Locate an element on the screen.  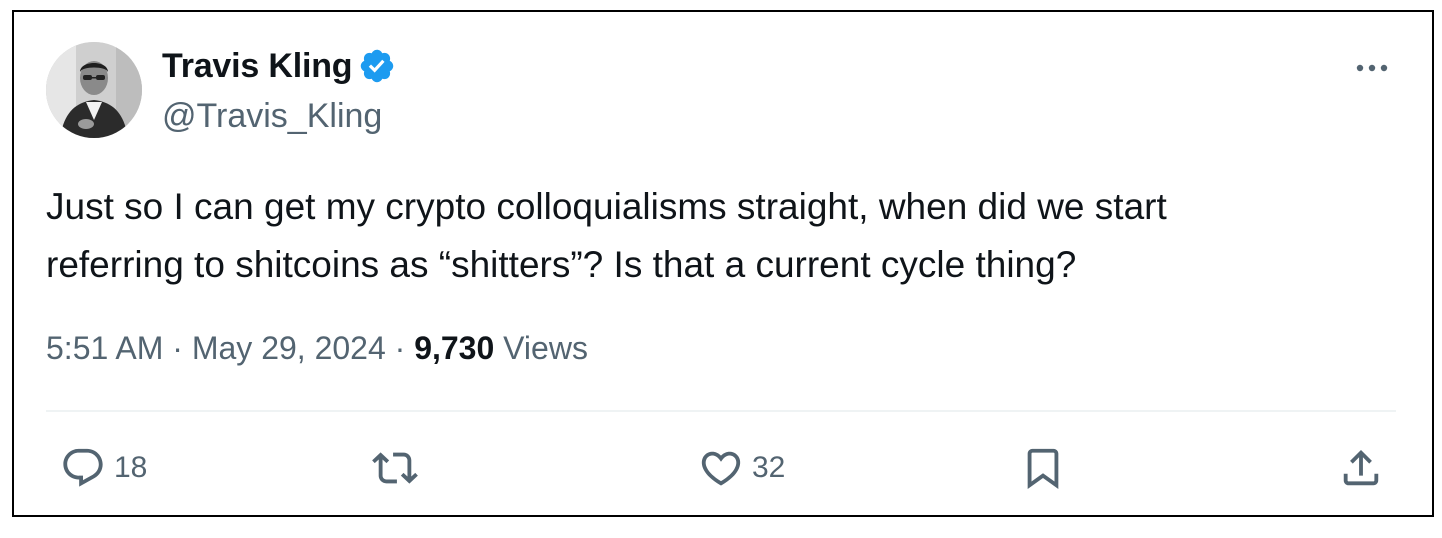
avatar is located at coordinates (94, 90).